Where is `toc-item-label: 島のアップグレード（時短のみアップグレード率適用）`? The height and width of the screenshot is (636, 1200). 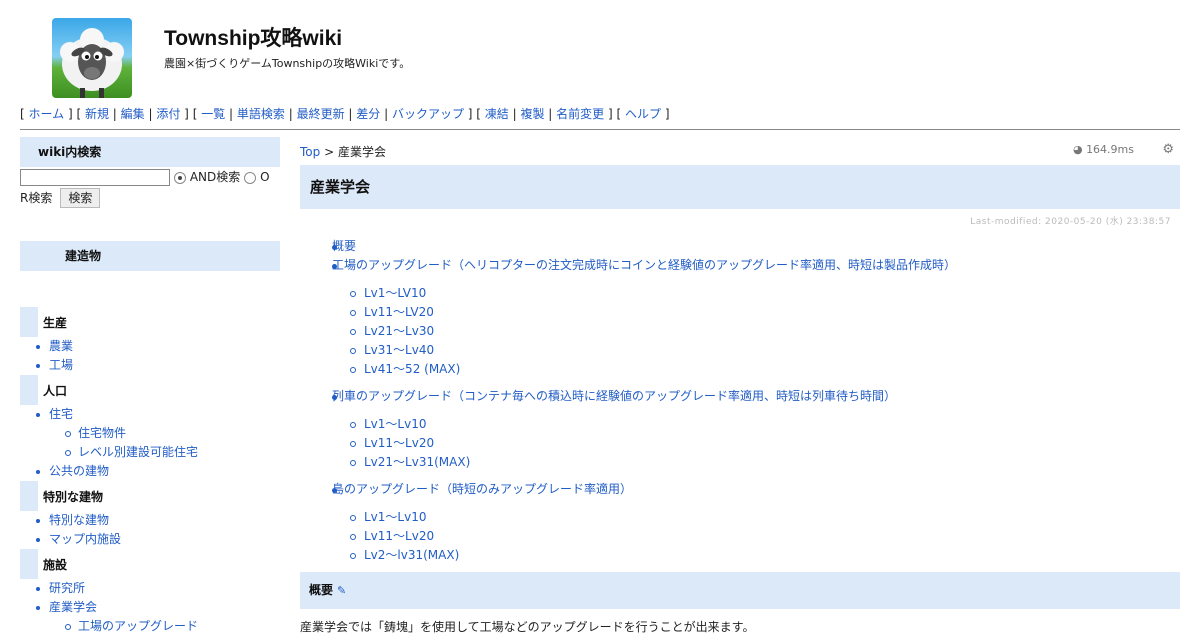
toc-item-label: 島のアップグレード（時短のみアップグレード率適用） is located at coordinates (482, 489).